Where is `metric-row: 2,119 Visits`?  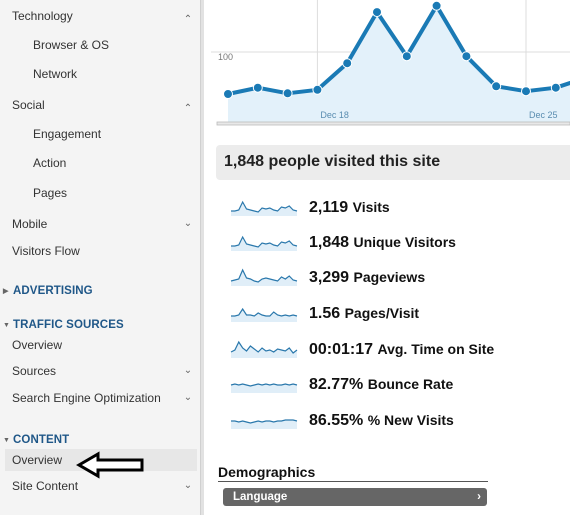 metric-row: 2,119 Visits is located at coordinates (400, 208).